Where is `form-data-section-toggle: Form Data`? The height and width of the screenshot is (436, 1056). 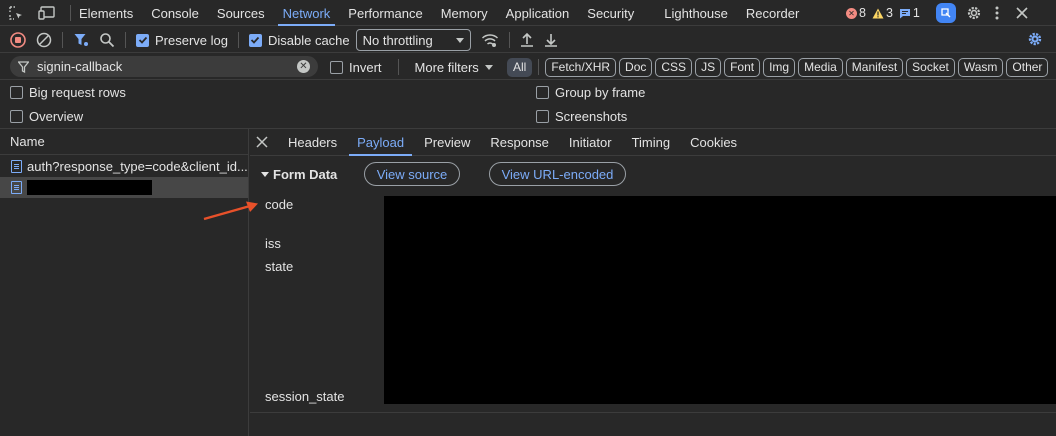
form-data-section-toggle: Form Data is located at coordinates (299, 174).